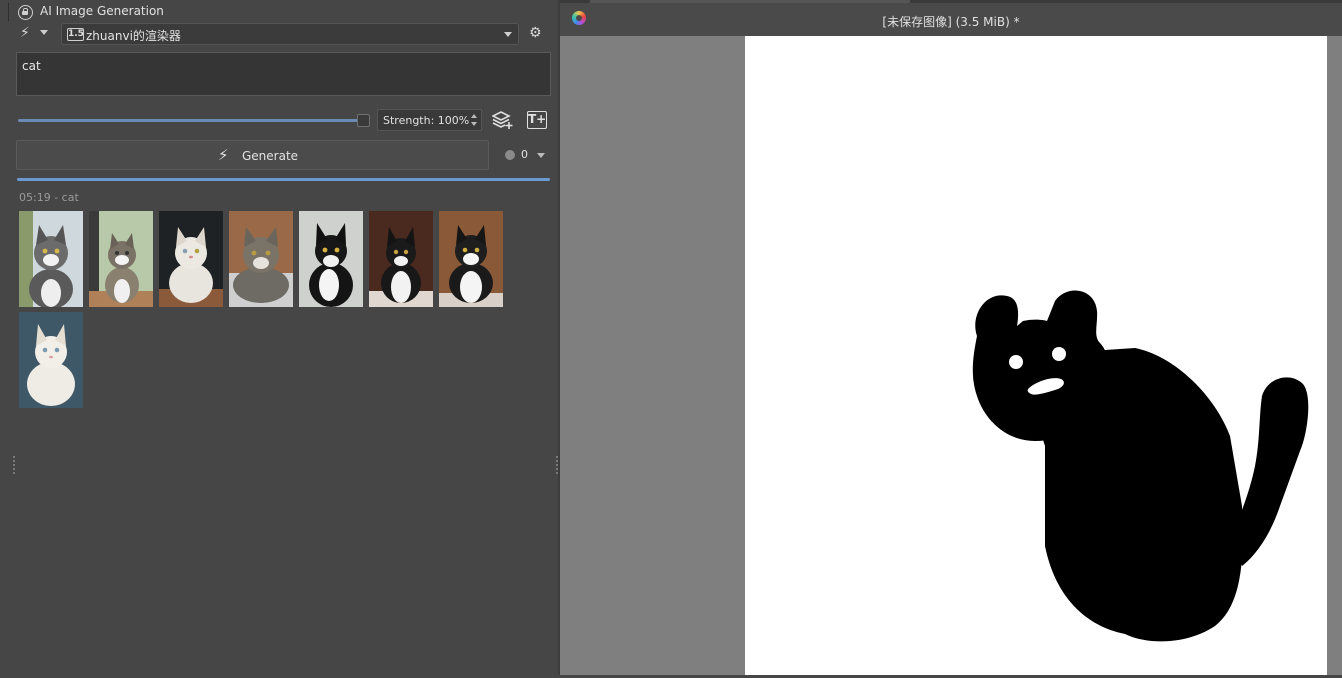 Image resolution: width=1342 pixels, height=678 pixels. I want to click on lock-icon, so click(25, 12).